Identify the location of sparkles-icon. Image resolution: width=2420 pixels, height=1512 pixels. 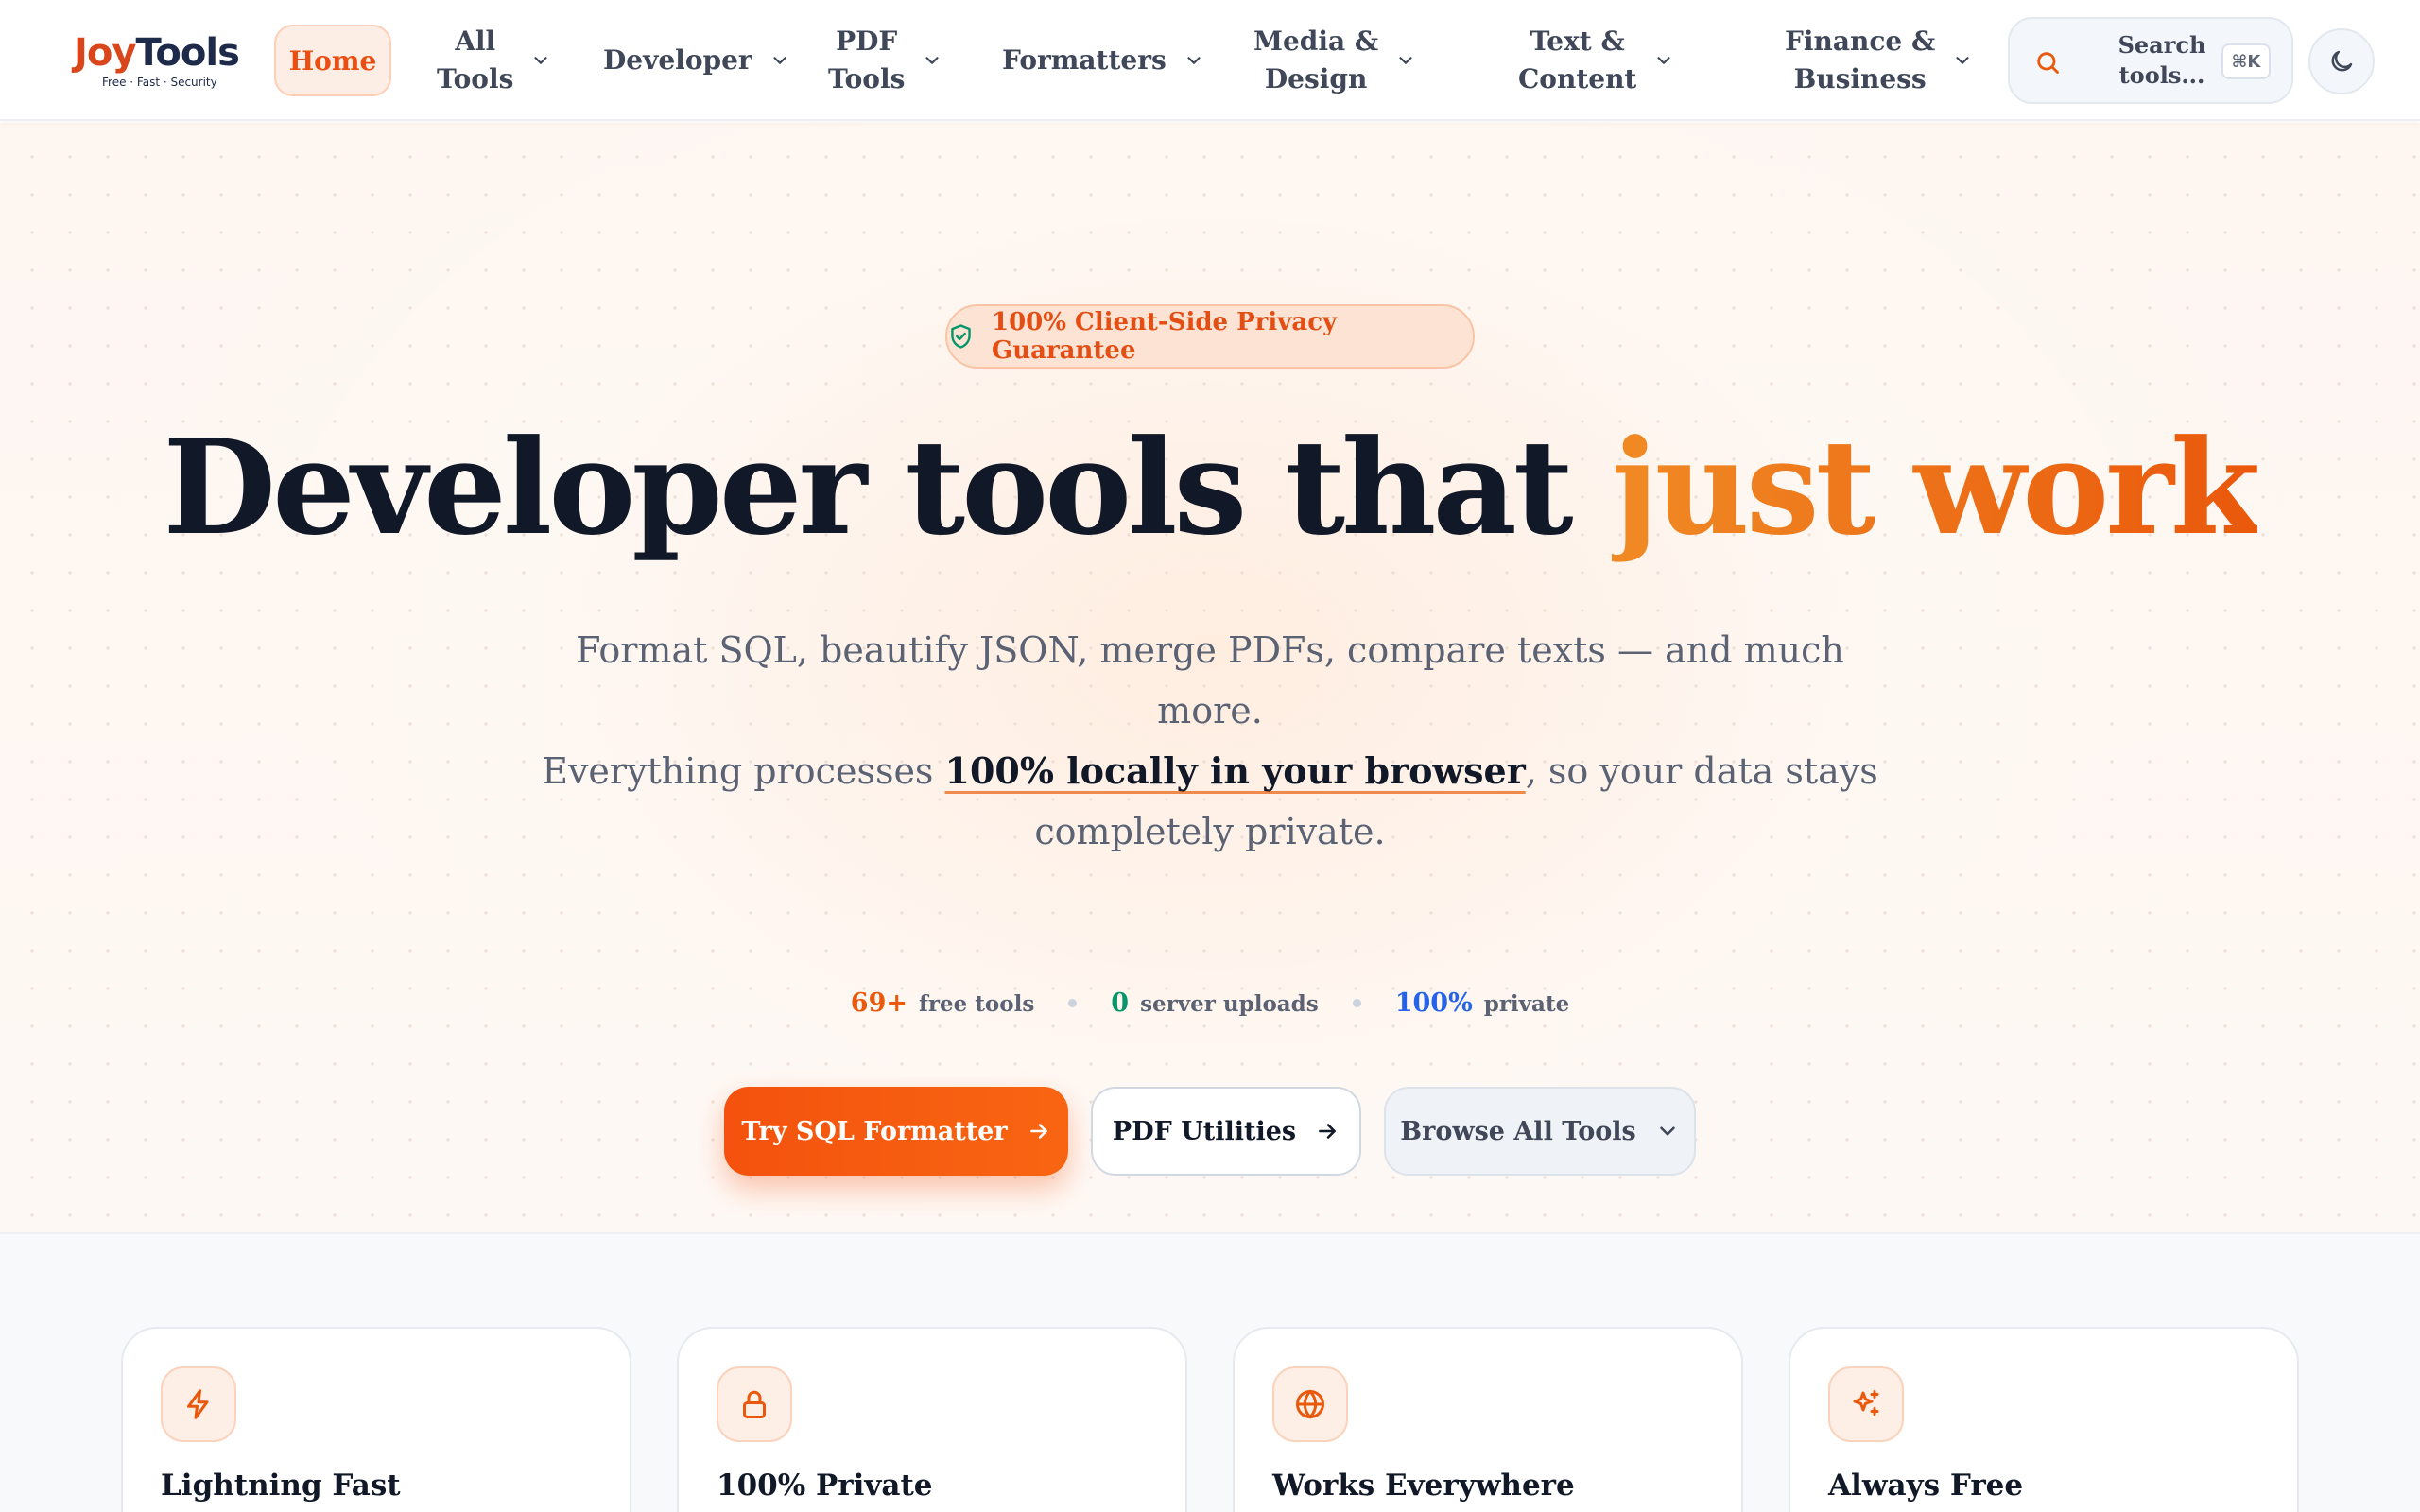
(1866, 1403).